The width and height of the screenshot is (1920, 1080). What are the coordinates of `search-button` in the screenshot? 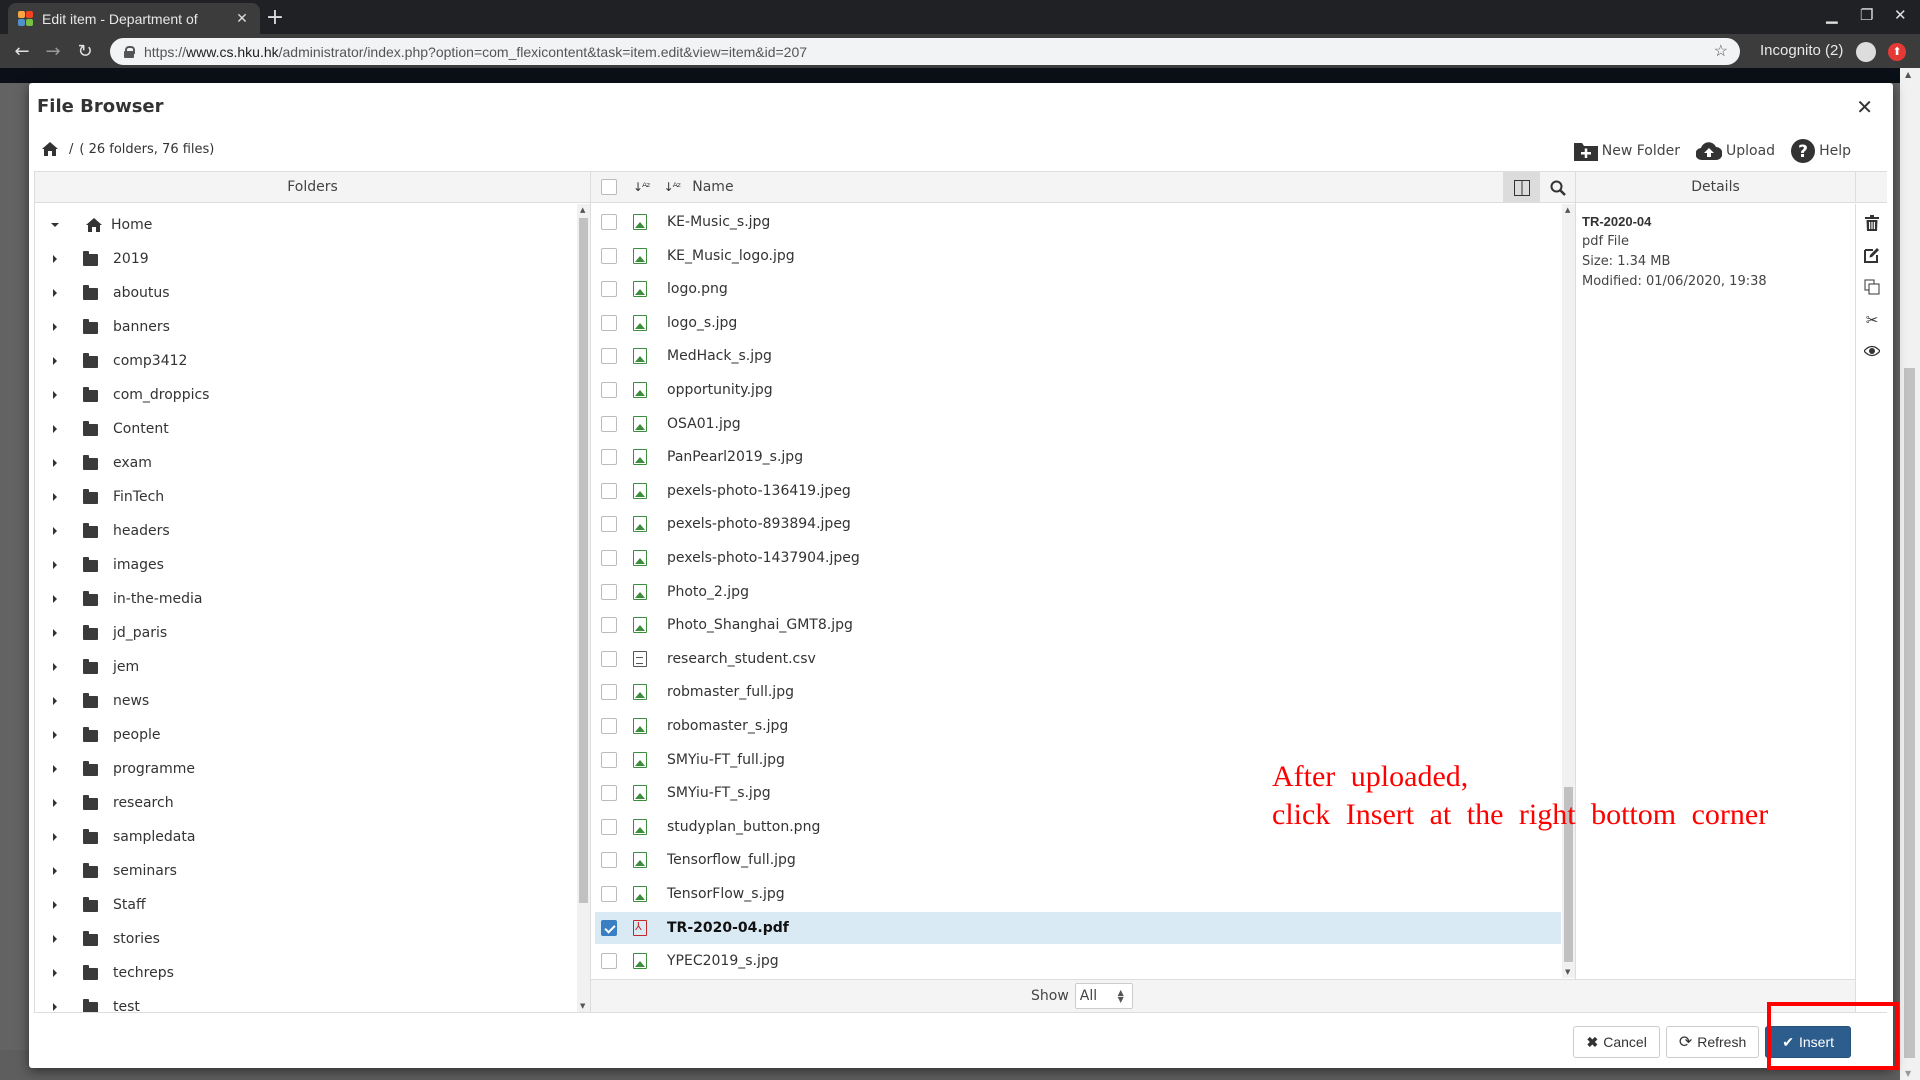 It's located at (1557, 187).